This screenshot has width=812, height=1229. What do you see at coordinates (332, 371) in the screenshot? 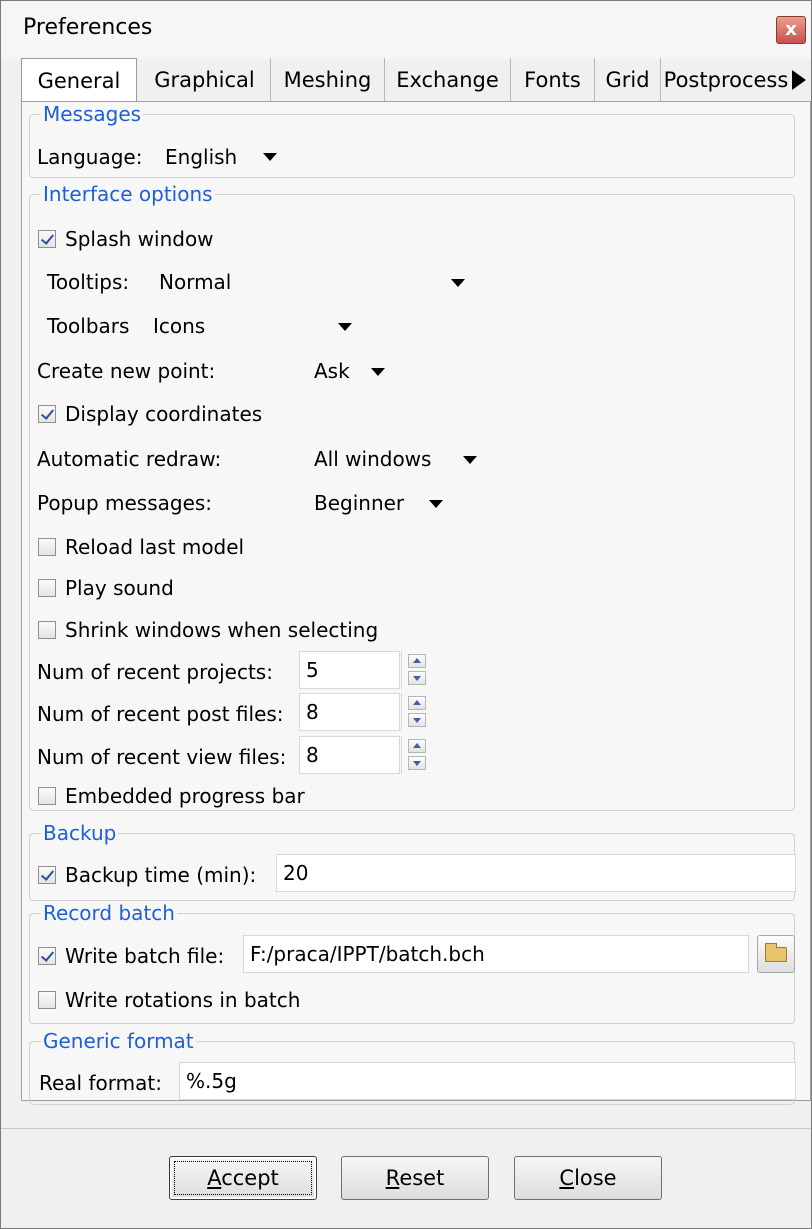
I see `create-new-point-select: Ask` at bounding box center [332, 371].